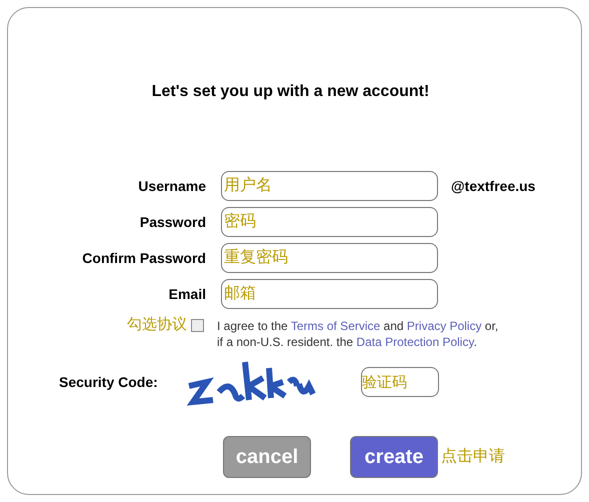 This screenshot has height=502, width=589. Describe the element at coordinates (291, 92) in the screenshot. I see `page-title: Let's set you up with a new account!` at that location.